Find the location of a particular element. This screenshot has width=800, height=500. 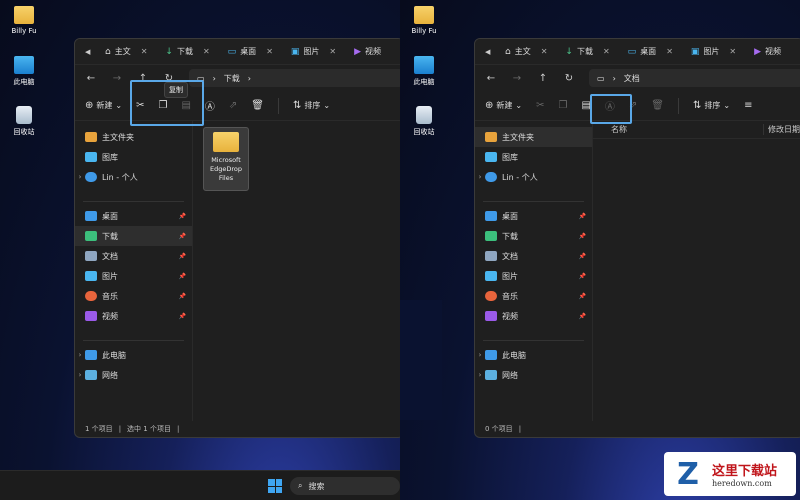

taskbar: ⌕ 搜索 is located at coordinates (200, 485).